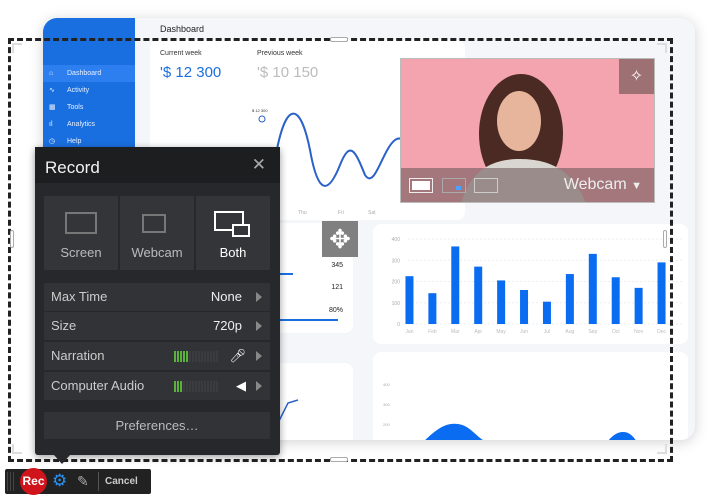 The height and width of the screenshot is (502, 713). What do you see at coordinates (157, 386) in the screenshot?
I see `computer-audio-row: Computer Audio ◀` at bounding box center [157, 386].